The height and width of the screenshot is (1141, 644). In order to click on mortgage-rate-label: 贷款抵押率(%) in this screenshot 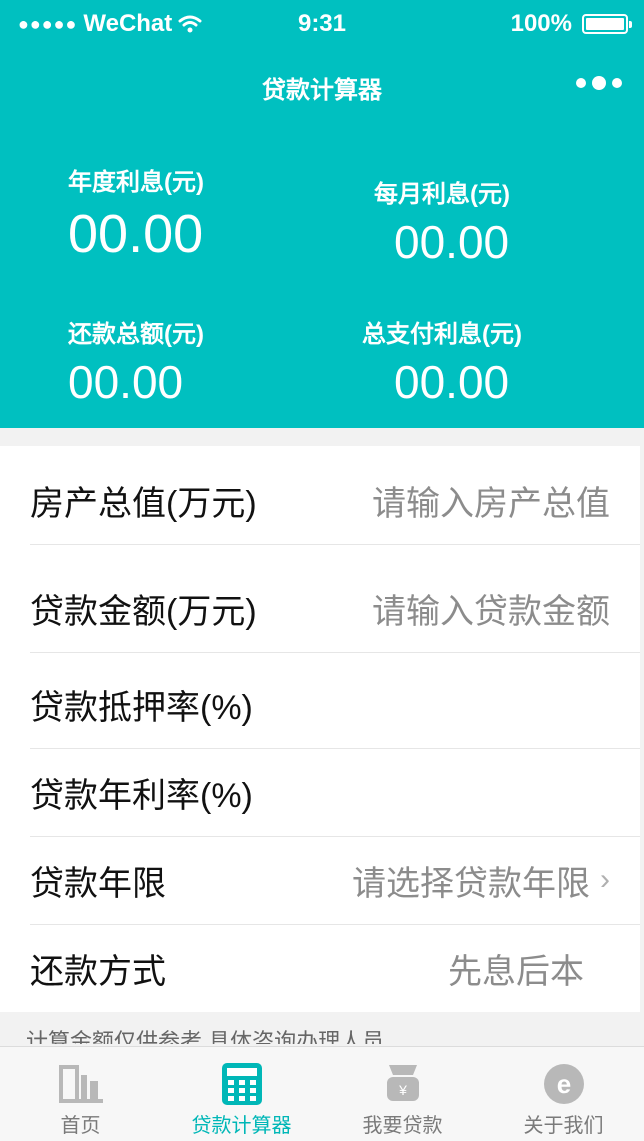, I will do `click(141, 707)`.